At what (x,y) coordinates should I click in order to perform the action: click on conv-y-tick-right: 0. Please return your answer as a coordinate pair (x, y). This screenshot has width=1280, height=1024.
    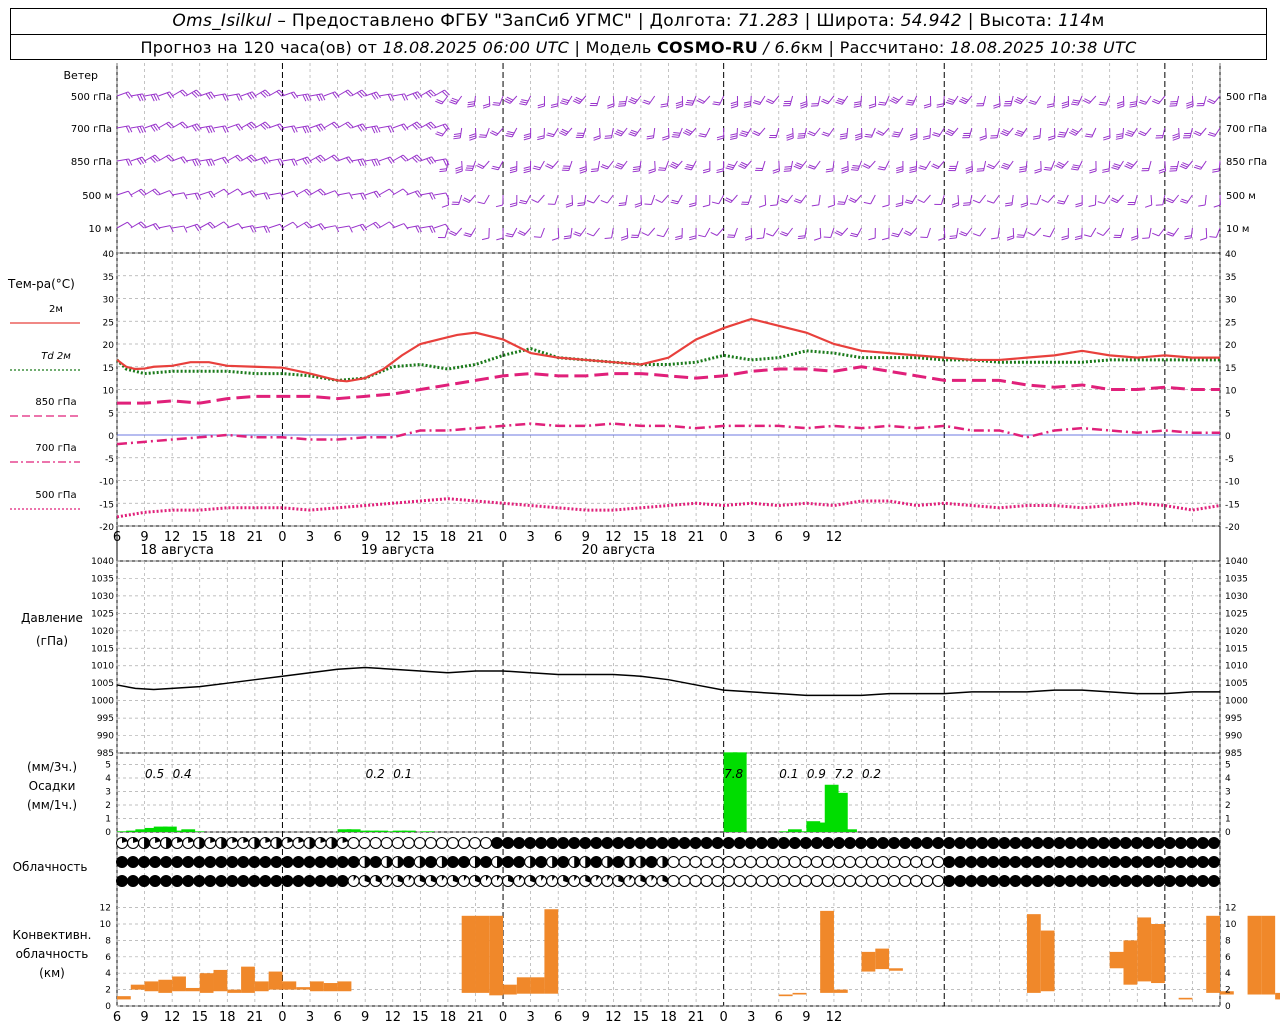
    Looking at the image, I should click on (1228, 1007).